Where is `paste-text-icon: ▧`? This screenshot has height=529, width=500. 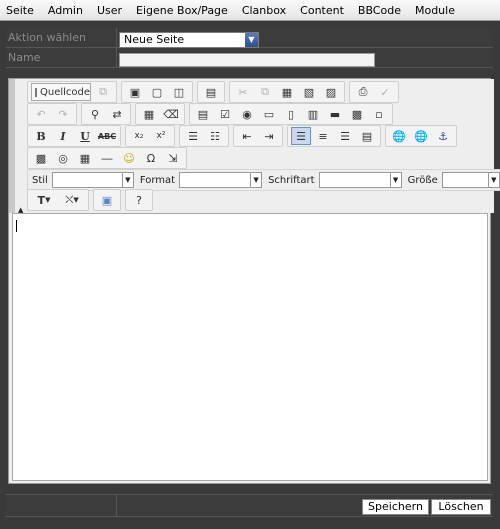
paste-text-icon: ▧ is located at coordinates (309, 92).